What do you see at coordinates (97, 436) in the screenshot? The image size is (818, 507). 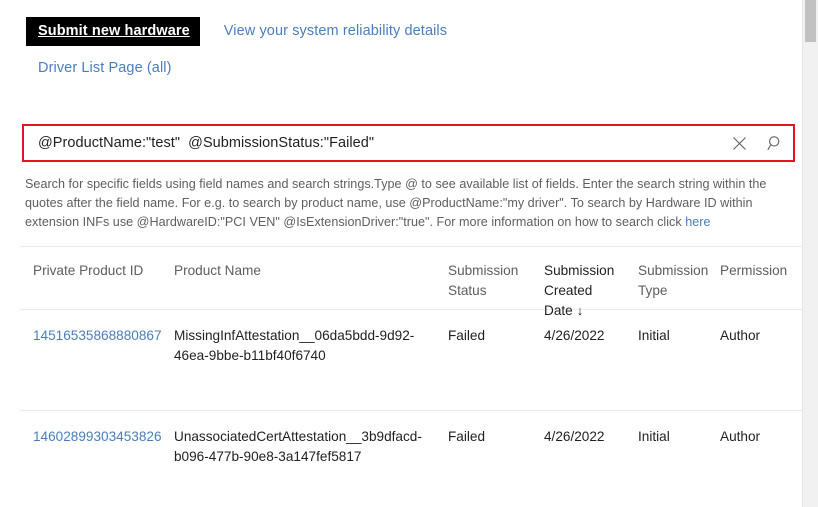 I see `private-product-id-link: 14602899303453826` at bounding box center [97, 436].